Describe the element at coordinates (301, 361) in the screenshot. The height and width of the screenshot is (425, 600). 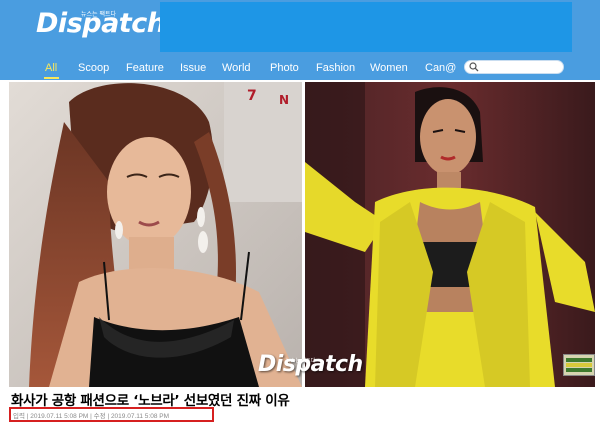
I see `watermark-tagline: 뉴스는 팩트다` at that location.